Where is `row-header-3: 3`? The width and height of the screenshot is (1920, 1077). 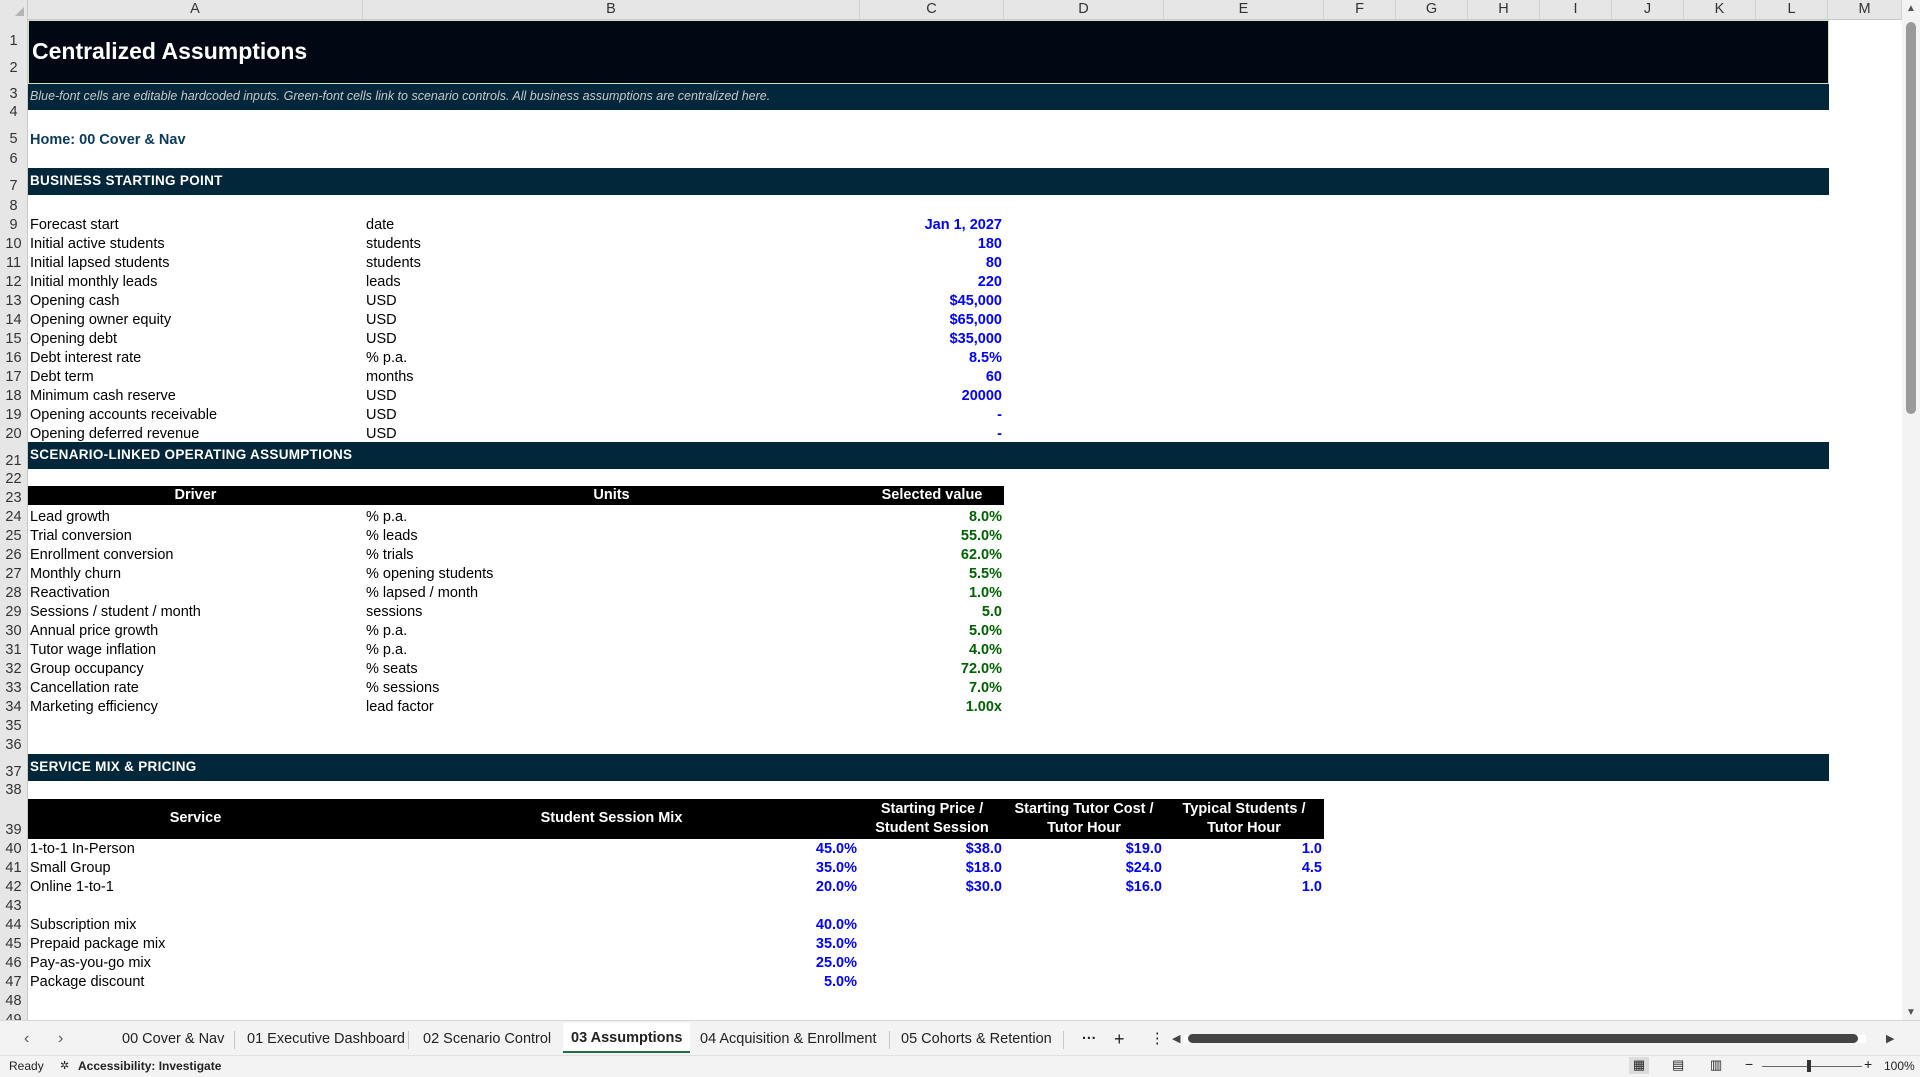 row-header-3: 3 is located at coordinates (13, 94).